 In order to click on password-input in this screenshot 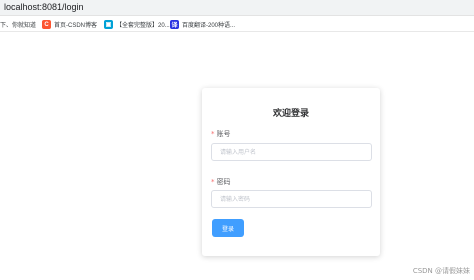, I will do `click(291, 199)`.